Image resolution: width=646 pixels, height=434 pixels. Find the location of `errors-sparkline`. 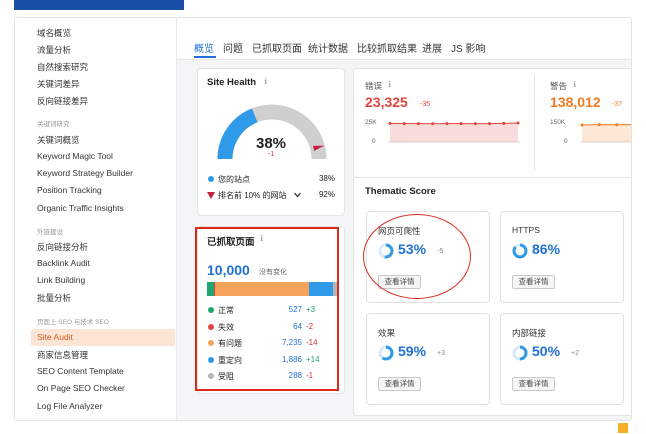

errors-sparkline is located at coordinates (454, 132).